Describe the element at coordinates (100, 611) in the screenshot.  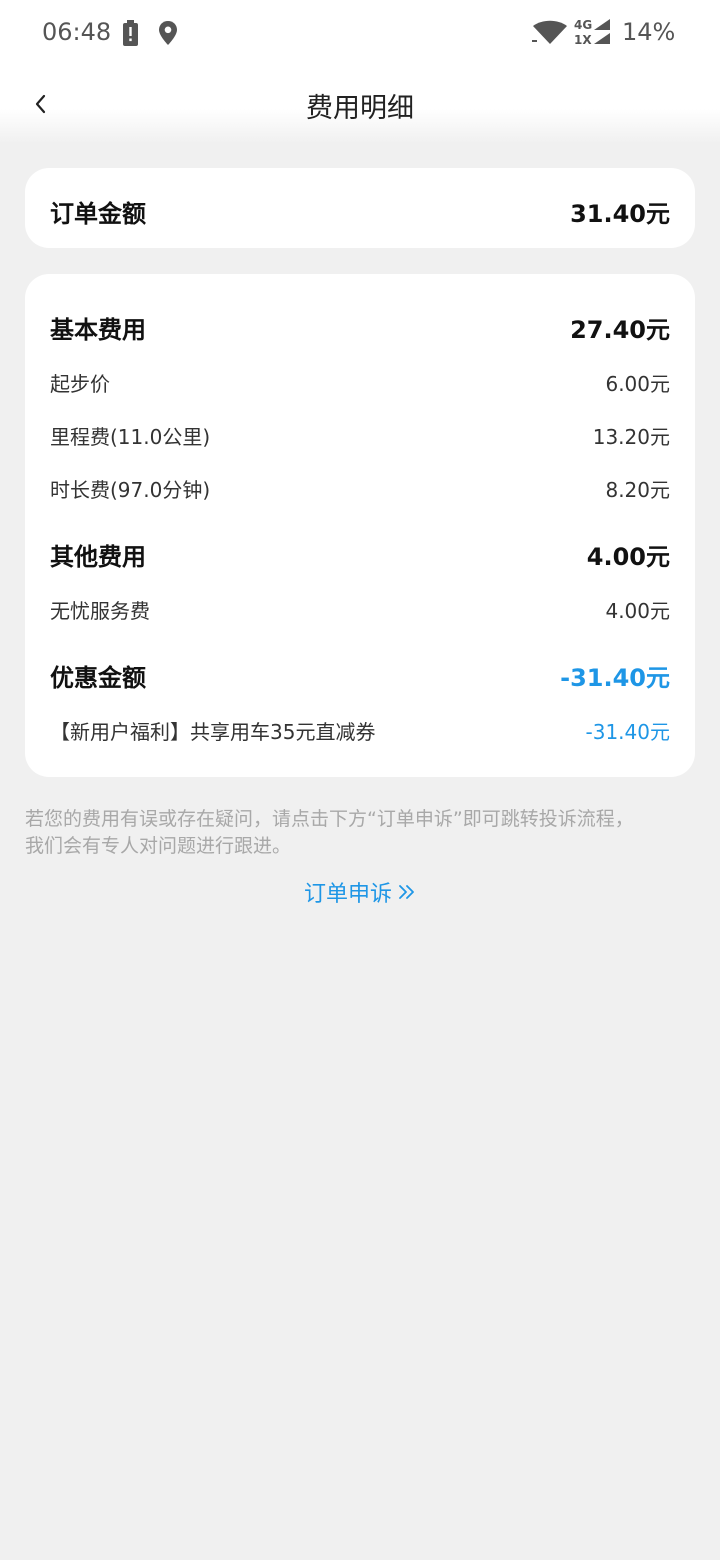
I see `fee-item-label: 无忧服务费` at that location.